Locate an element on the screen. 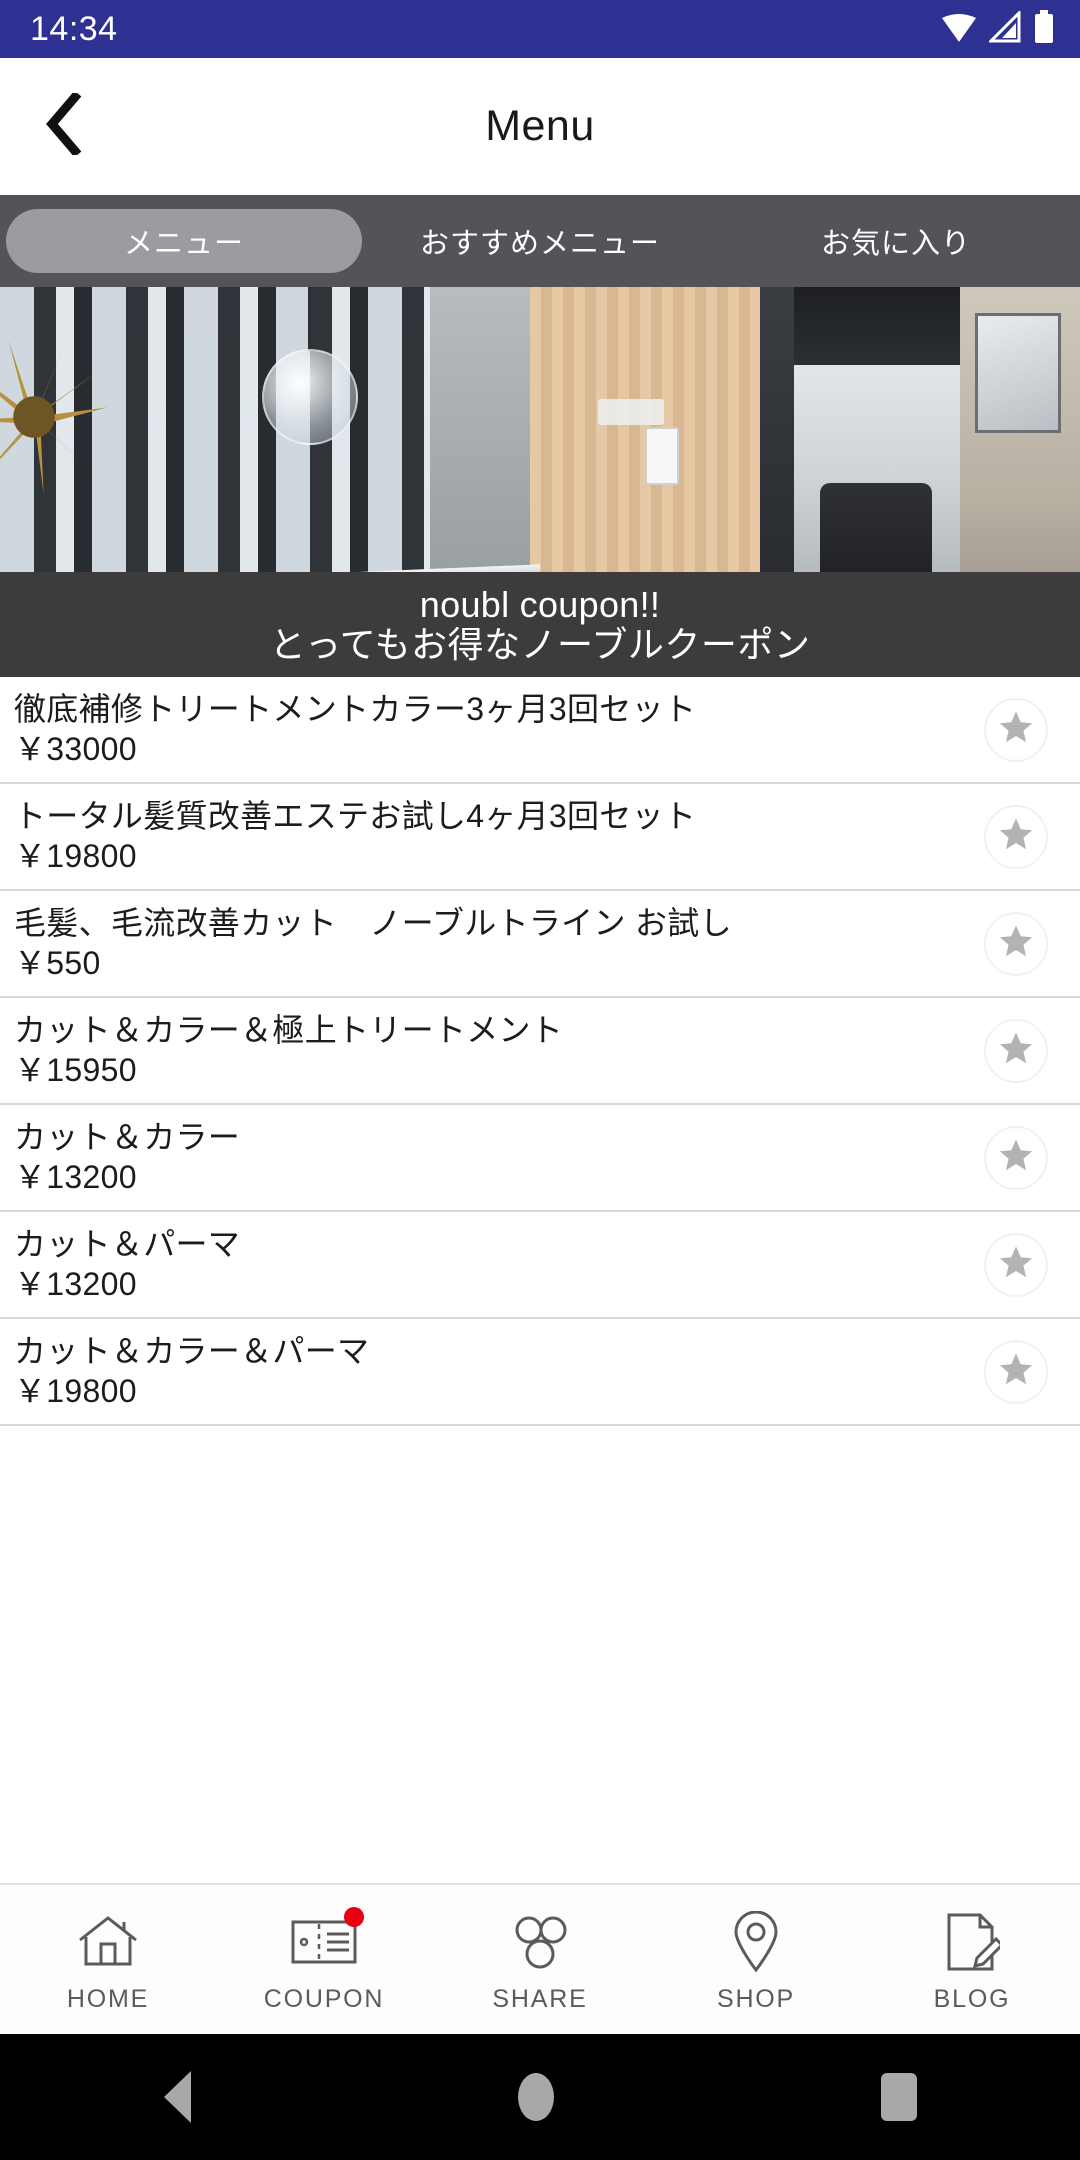  menu-list-item: 徹底補修トリートメントカラー3ヶ月3回セット ￥33000 is located at coordinates (540, 730).